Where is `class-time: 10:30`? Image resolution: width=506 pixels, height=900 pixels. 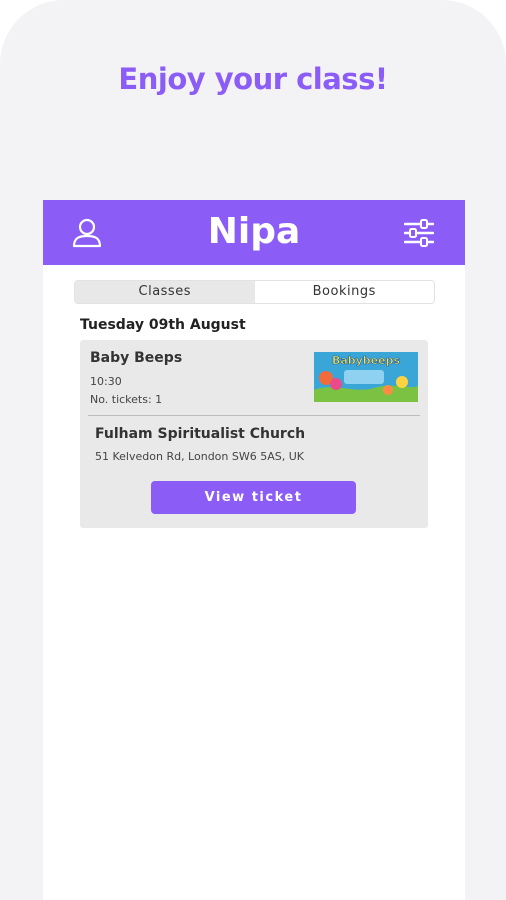 class-time: 10:30 is located at coordinates (106, 381).